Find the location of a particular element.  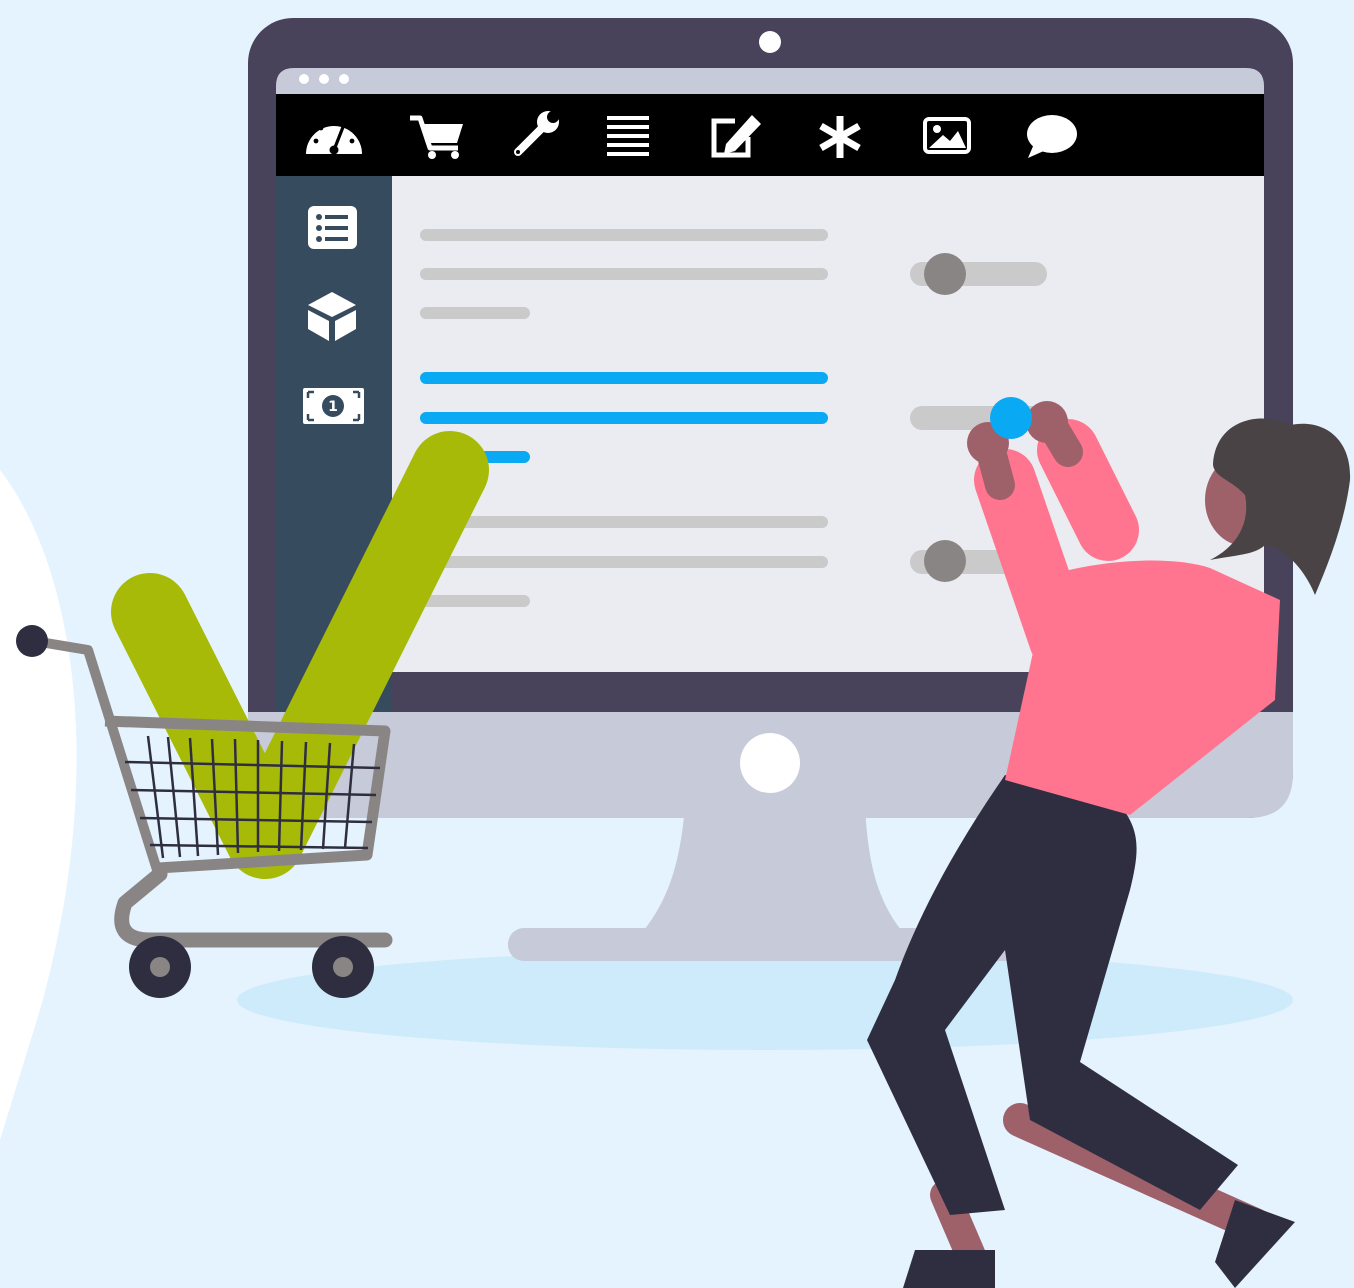

toggle-knob-active is located at coordinates (1011, 418).